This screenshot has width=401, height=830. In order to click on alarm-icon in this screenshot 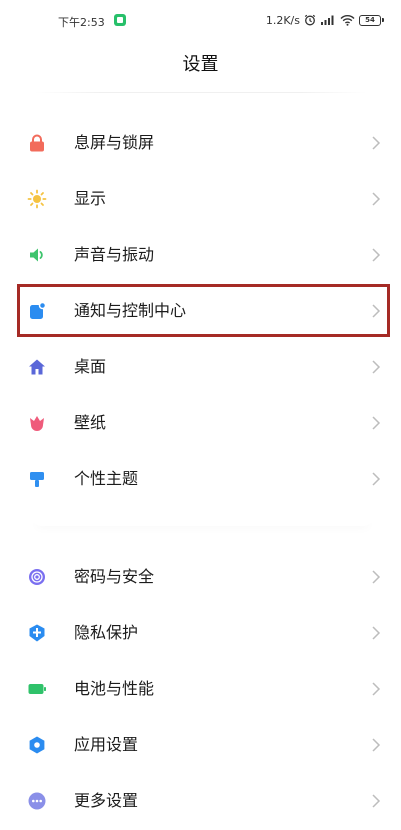, I will do `click(310, 20)`.